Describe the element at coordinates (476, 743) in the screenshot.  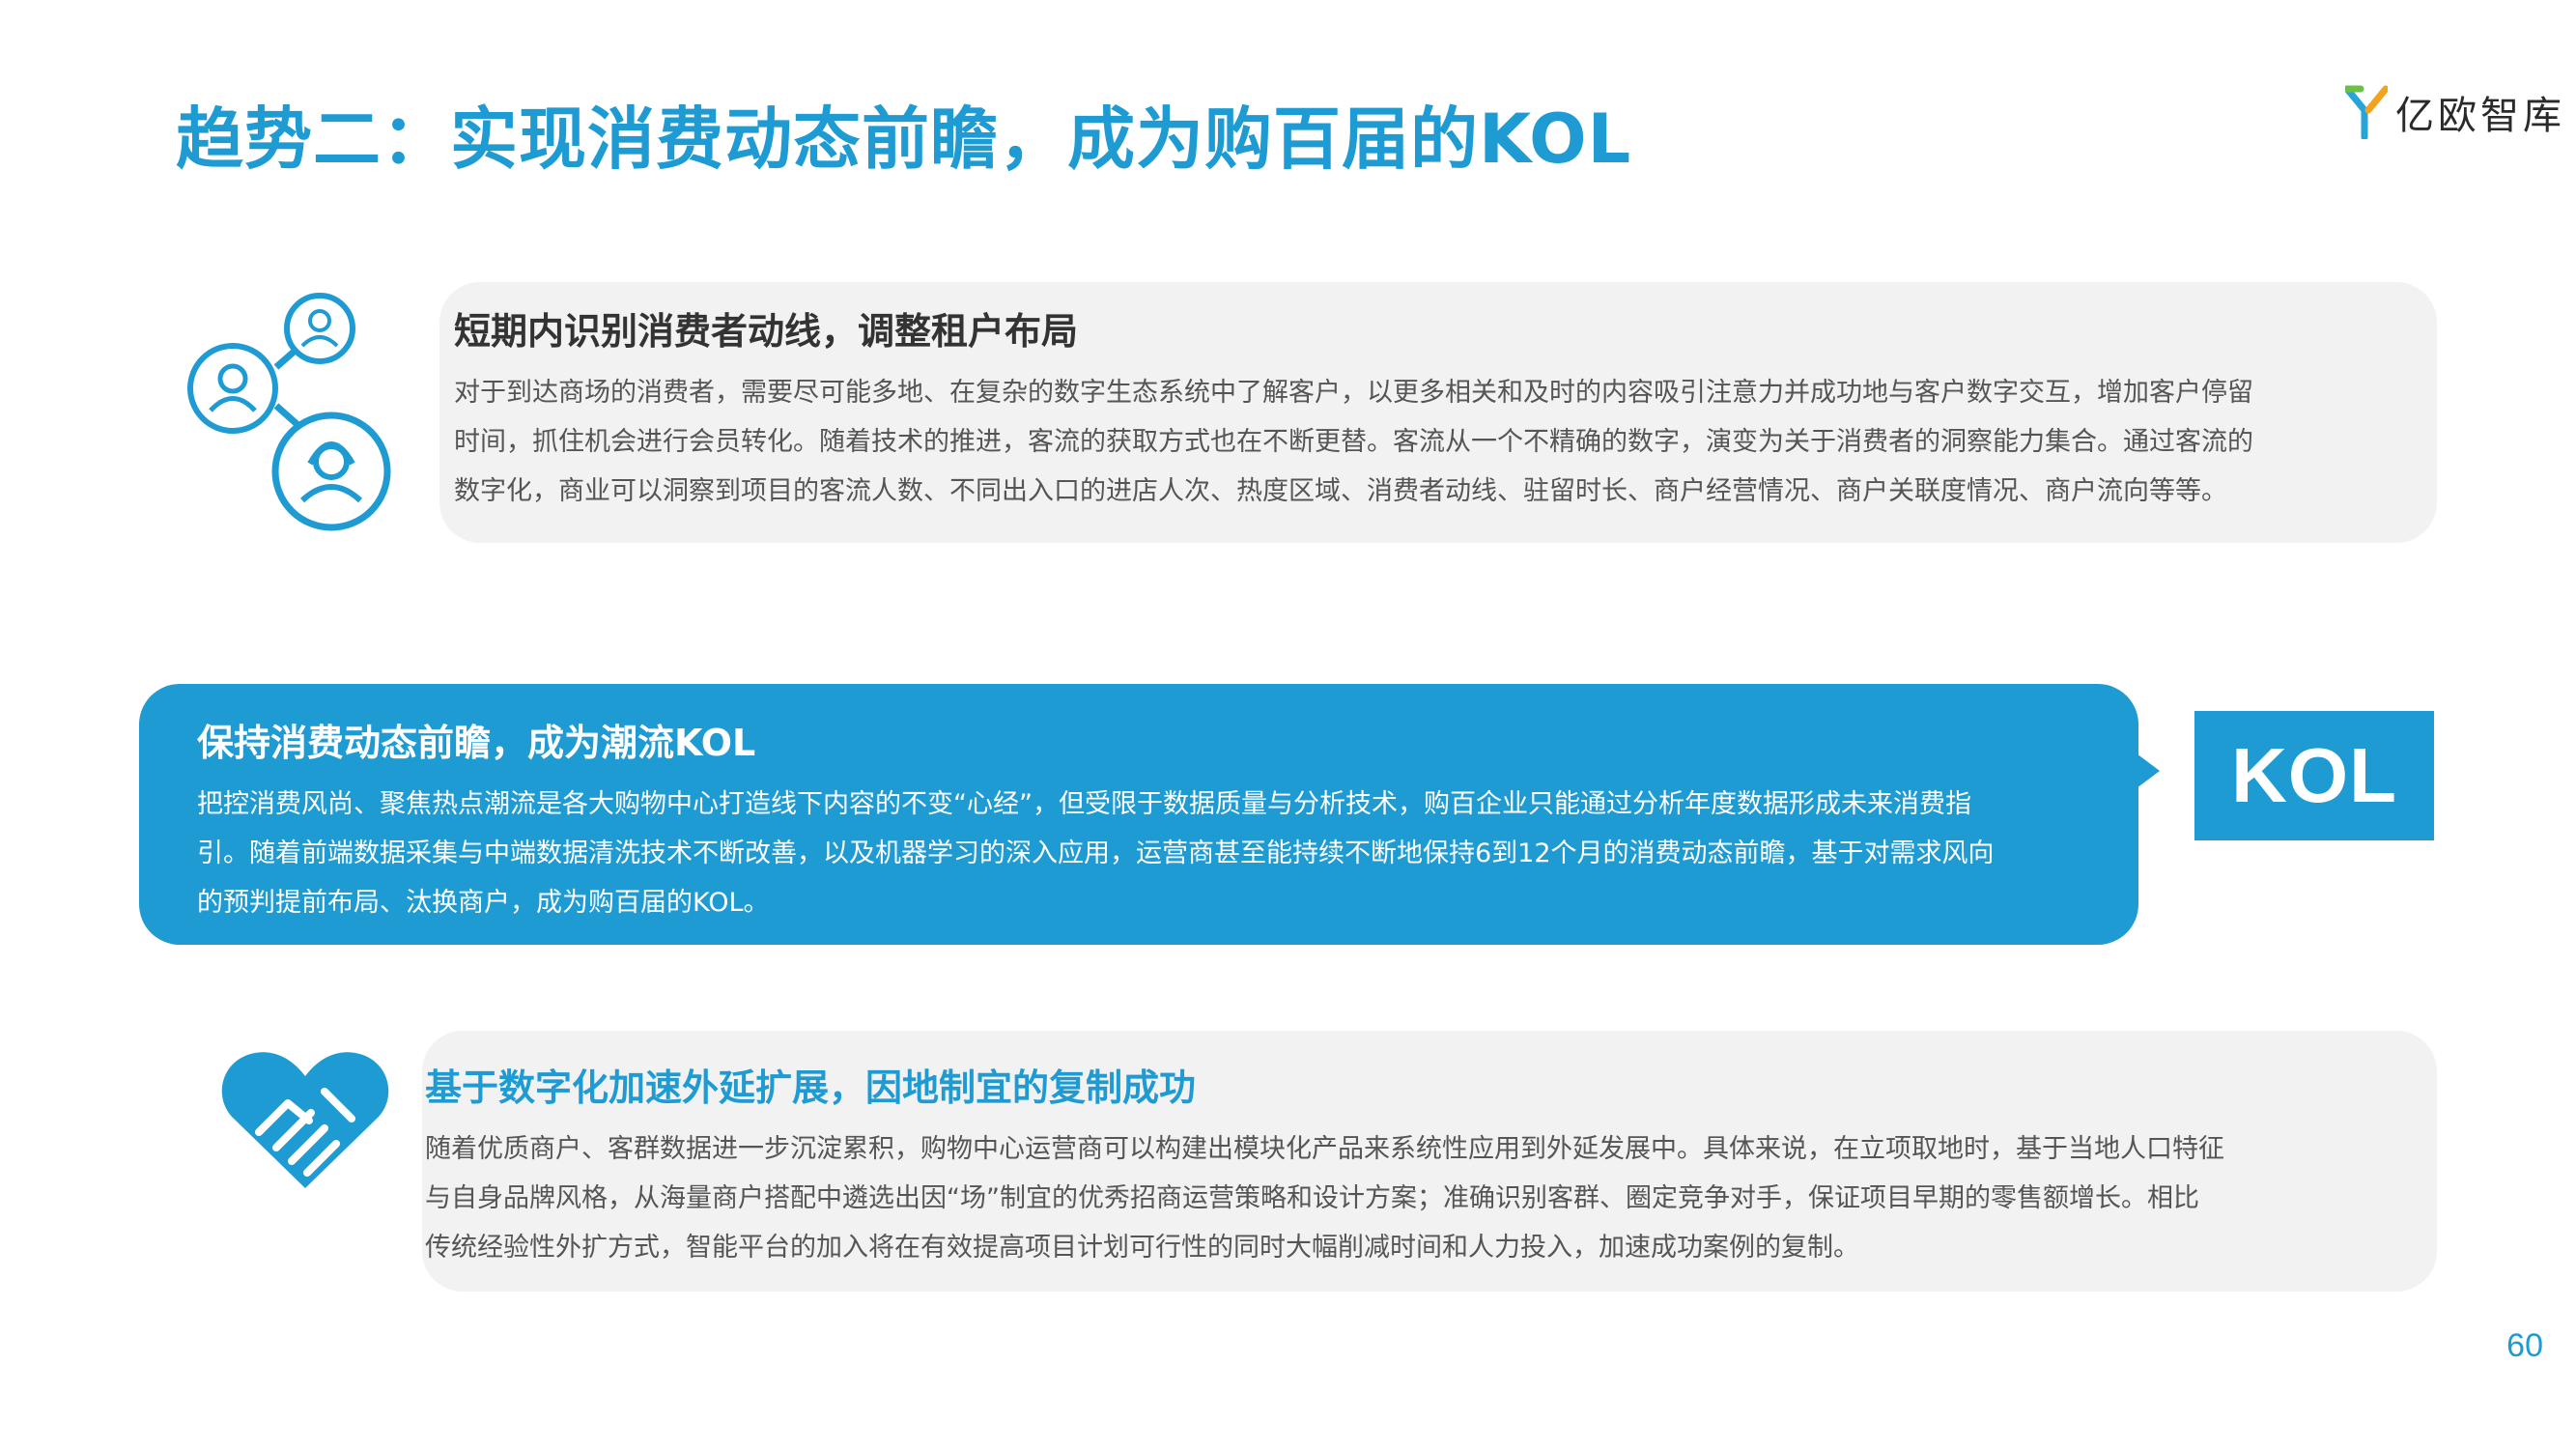
I see `section-title: 保持消费动态前瞻，成为潮流KOL` at that location.